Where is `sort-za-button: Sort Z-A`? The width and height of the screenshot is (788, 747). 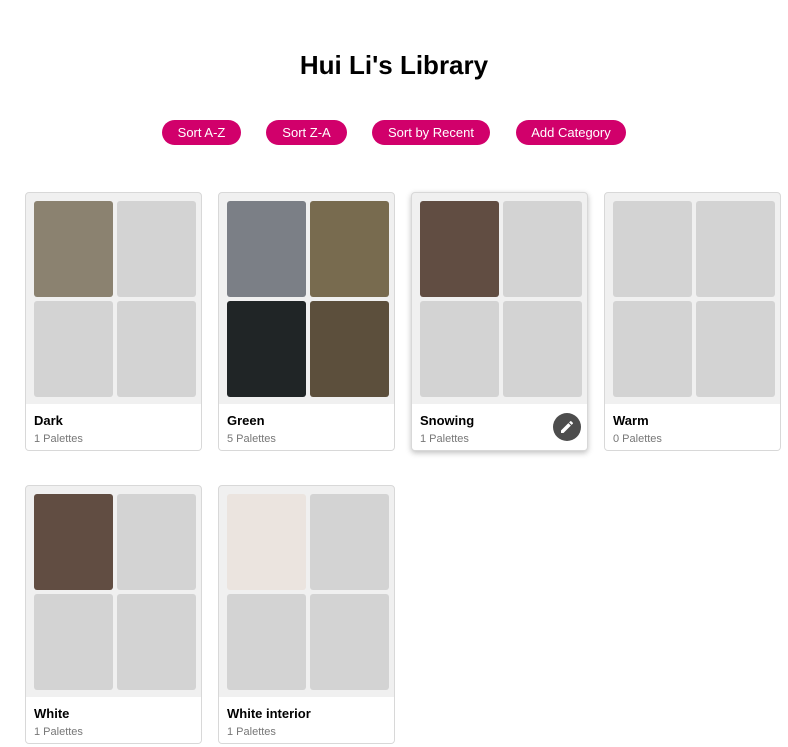
sort-za-button: Sort Z-A is located at coordinates (306, 132).